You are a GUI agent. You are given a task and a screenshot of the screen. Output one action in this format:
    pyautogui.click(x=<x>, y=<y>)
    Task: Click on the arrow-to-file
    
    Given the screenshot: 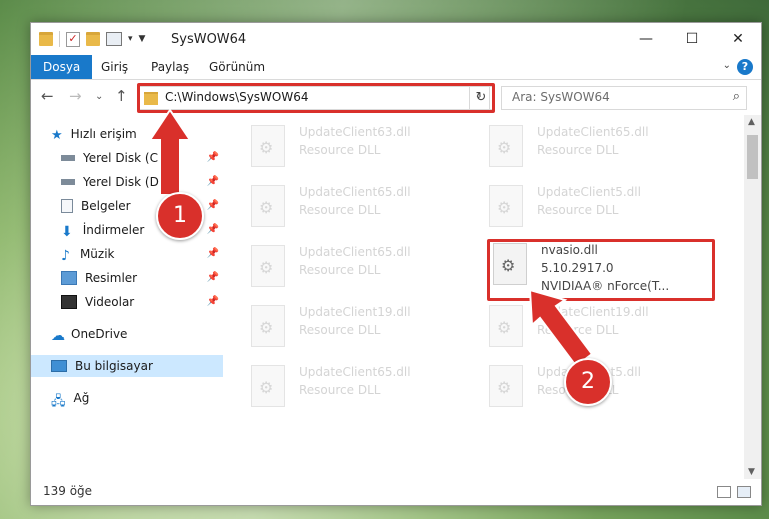 What is the action you would take?
    pyautogui.click(x=561, y=328)
    